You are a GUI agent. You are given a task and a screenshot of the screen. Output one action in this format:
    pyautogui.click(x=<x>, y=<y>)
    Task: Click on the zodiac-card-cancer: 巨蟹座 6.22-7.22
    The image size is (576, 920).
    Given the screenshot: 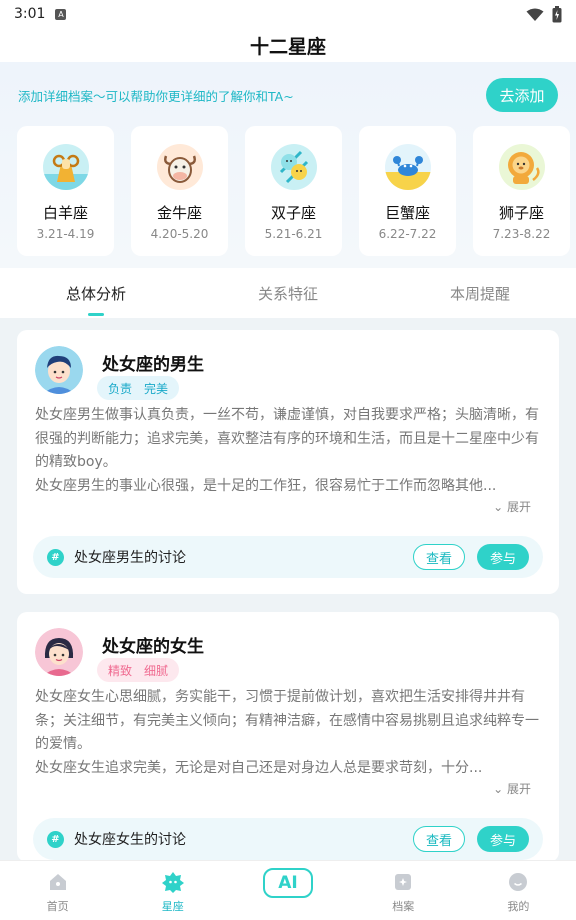 What is the action you would take?
    pyautogui.click(x=407, y=191)
    